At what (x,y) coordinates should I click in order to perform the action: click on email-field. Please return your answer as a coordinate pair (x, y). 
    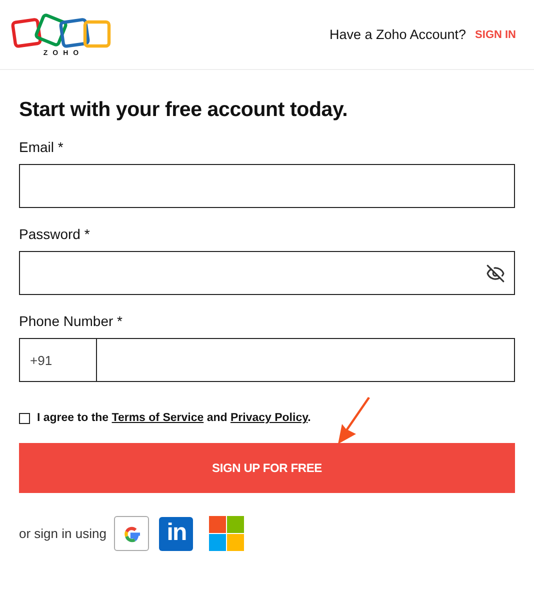
    Looking at the image, I should click on (267, 186).